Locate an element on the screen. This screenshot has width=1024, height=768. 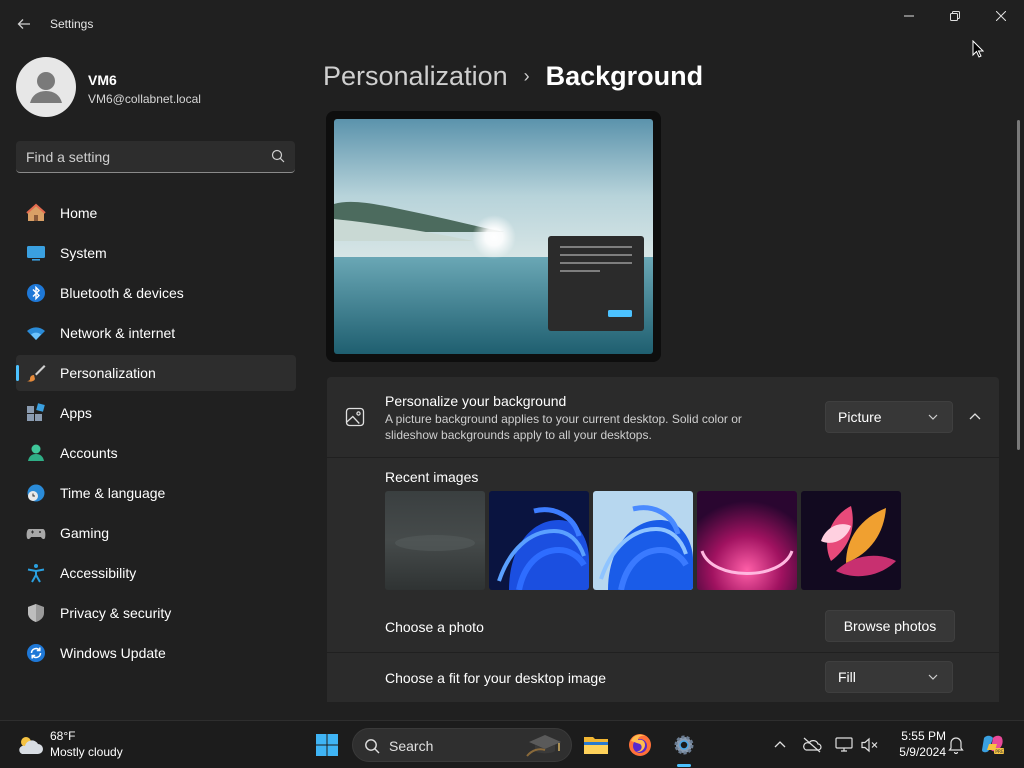
sidebar-item-network: Network & internet is located at coordinates (156, 333).